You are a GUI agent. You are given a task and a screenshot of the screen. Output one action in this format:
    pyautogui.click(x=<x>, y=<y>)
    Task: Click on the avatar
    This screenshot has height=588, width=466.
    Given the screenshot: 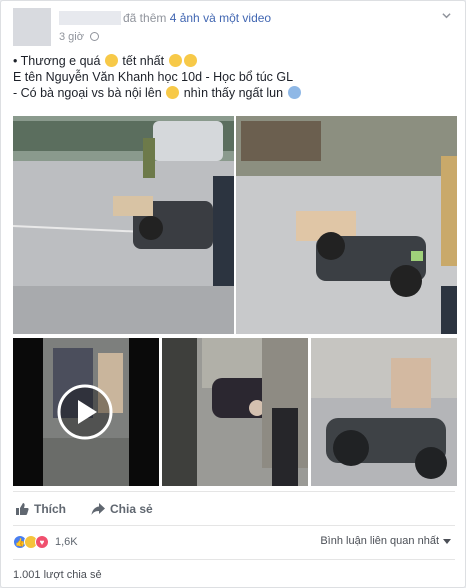 What is the action you would take?
    pyautogui.click(x=32, y=27)
    